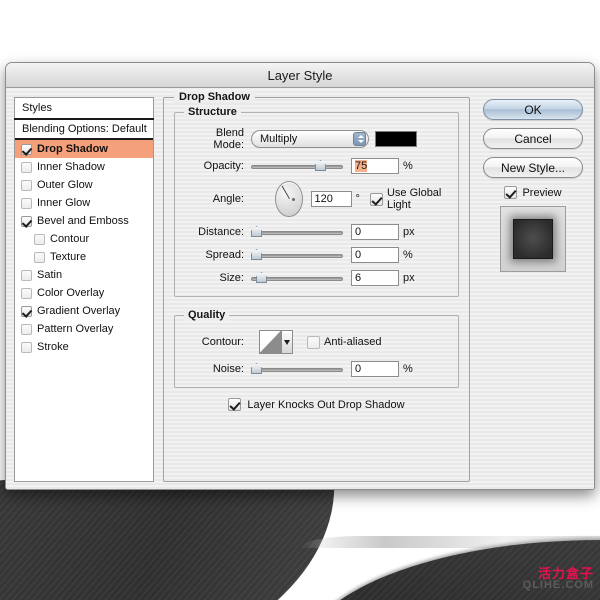 This screenshot has width=600, height=600. I want to click on angle-input: 120, so click(331, 199).